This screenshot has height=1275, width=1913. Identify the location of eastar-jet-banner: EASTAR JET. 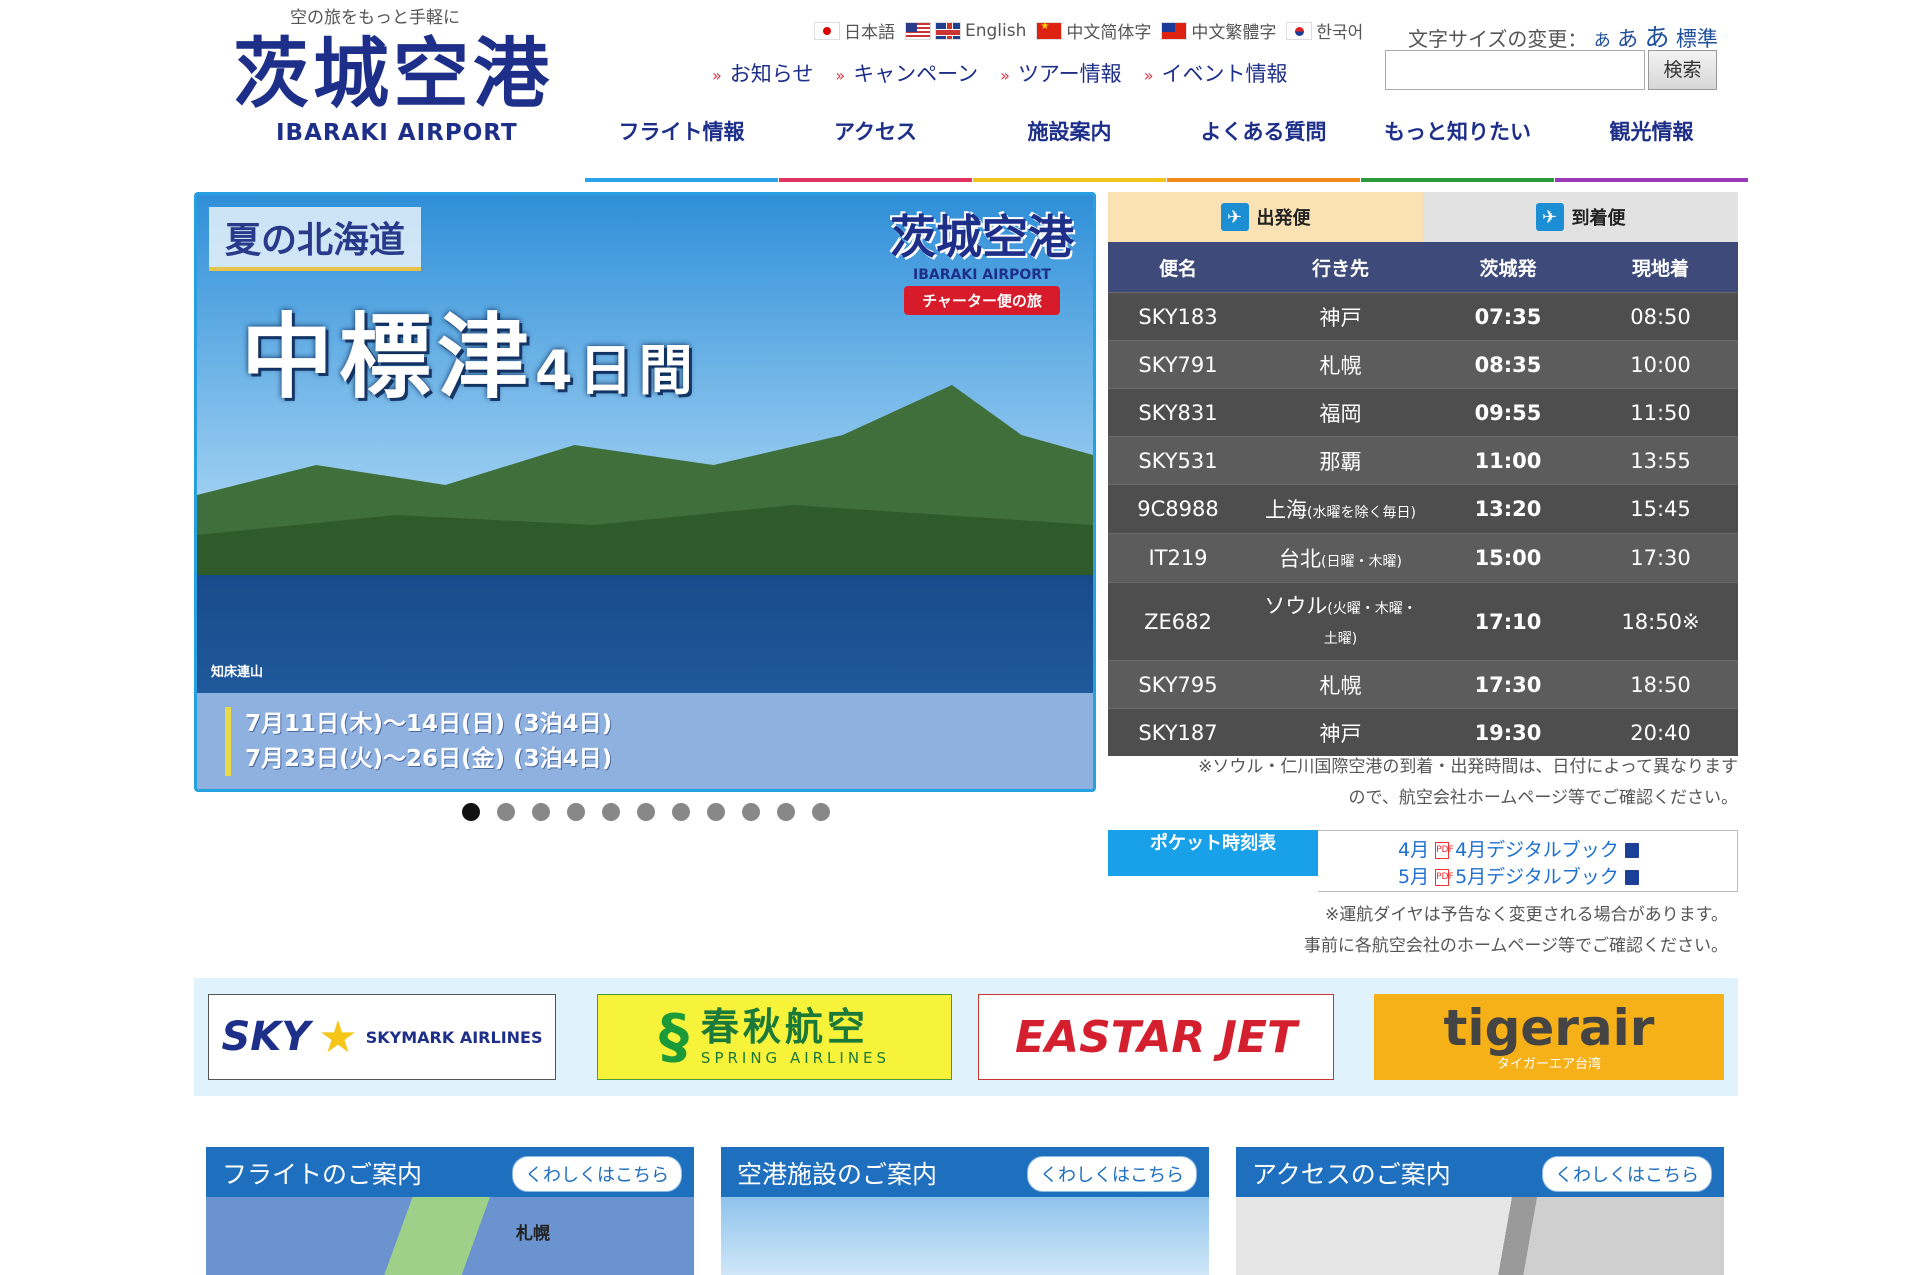
(1156, 1037).